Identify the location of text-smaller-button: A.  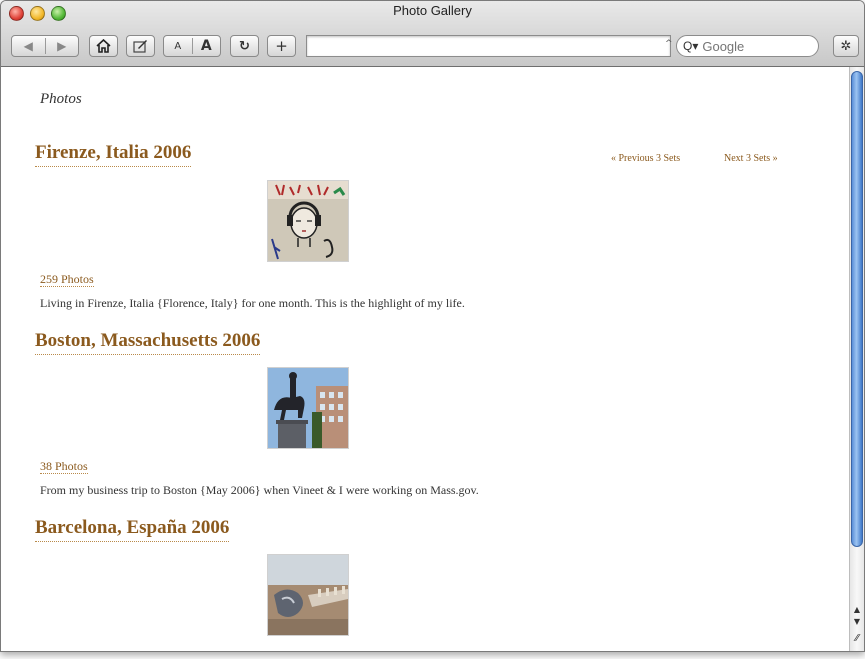
(178, 46).